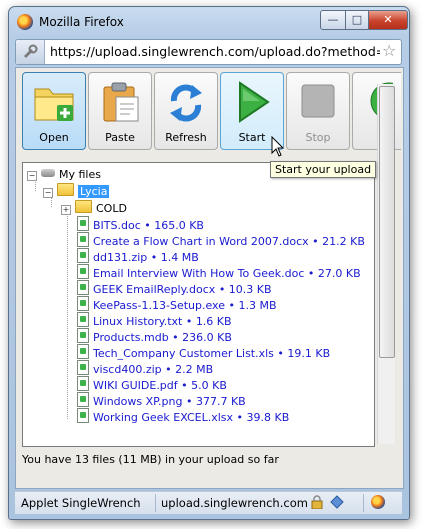 The height and width of the screenshot is (529, 423). I want to click on file-name: Products.mdb • 236.0 KB, so click(162, 337).